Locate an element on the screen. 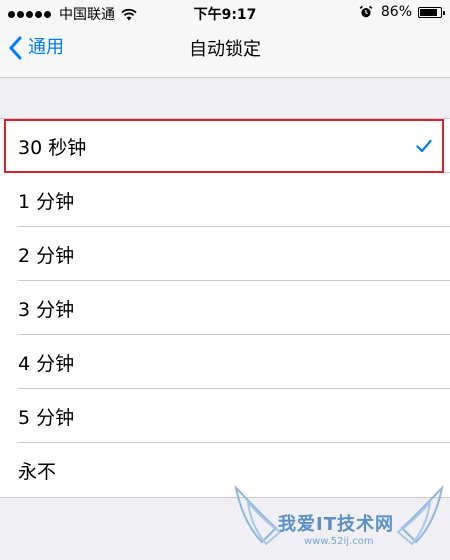 The image size is (450, 560). watermark: 我爱IT技术网 www.52ij.com is located at coordinates (339, 519).